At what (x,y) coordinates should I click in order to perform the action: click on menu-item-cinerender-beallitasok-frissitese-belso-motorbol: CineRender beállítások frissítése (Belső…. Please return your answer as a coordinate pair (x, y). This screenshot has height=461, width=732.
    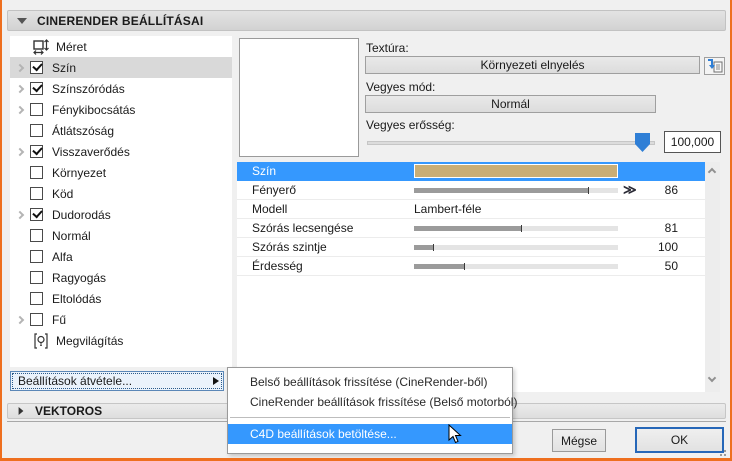
    Looking at the image, I should click on (372, 402).